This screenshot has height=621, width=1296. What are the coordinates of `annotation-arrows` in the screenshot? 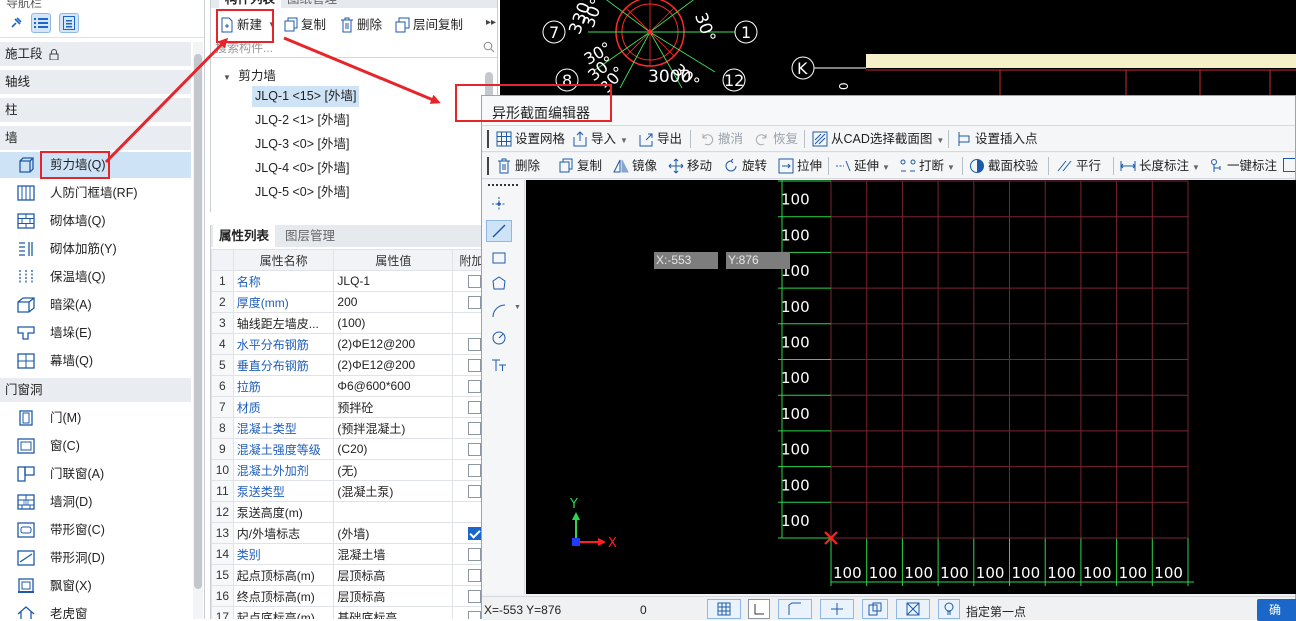 It's located at (272, 100).